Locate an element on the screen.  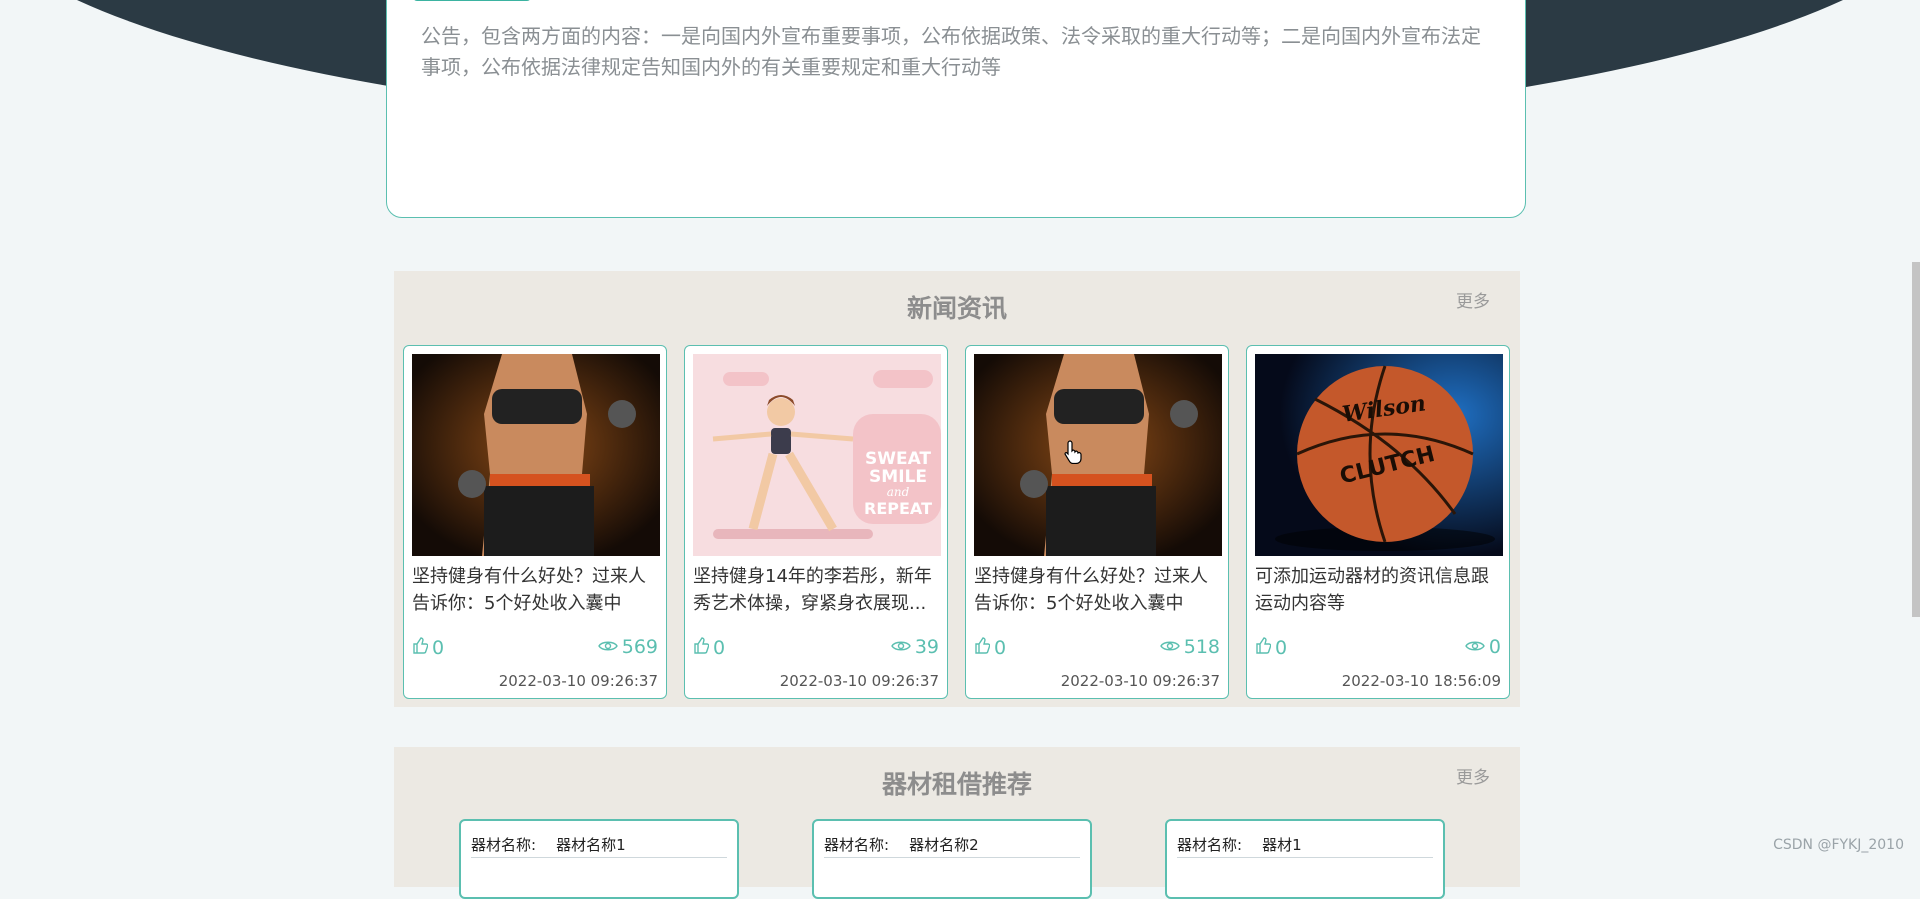
view-count-value: 569 is located at coordinates (639, 647).